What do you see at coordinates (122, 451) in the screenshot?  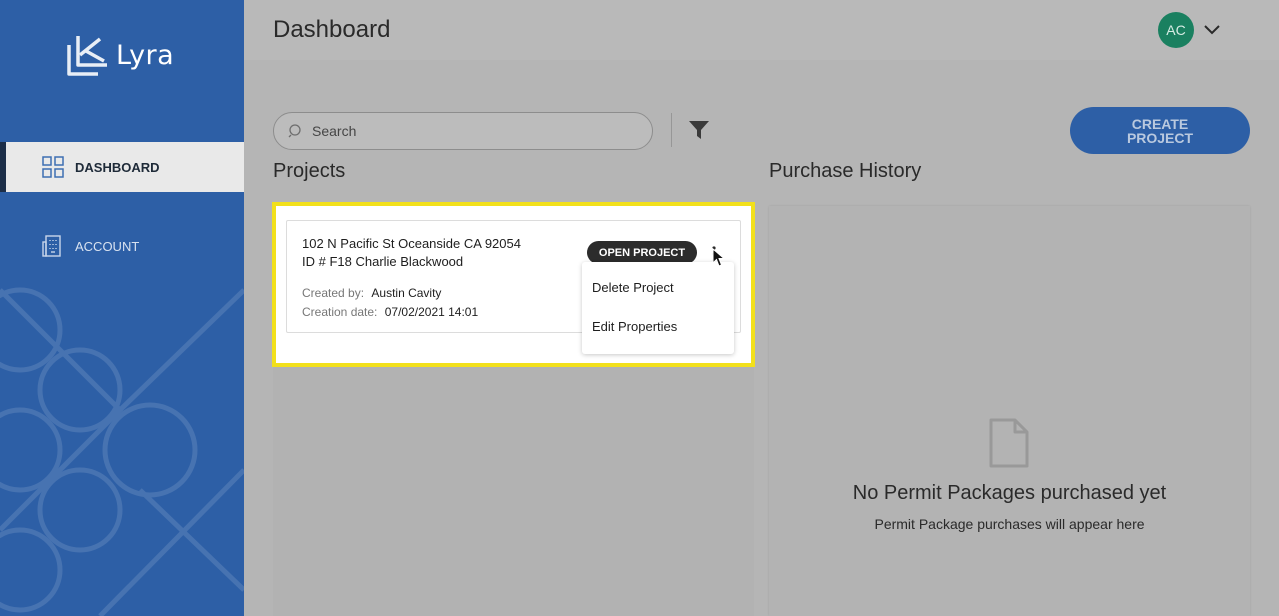 I see `background-pattern` at bounding box center [122, 451].